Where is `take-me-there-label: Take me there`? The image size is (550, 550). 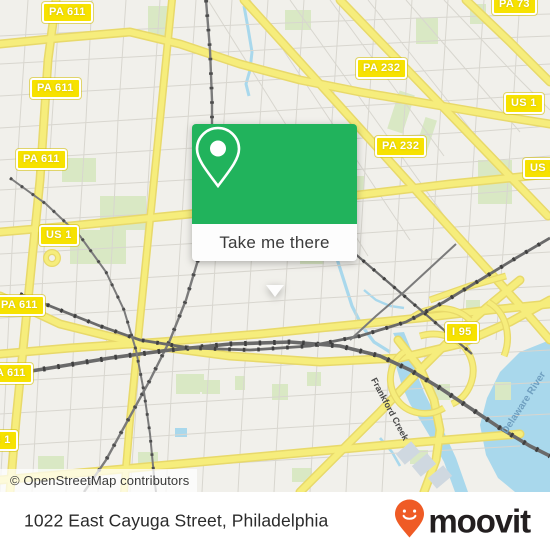 take-me-there-label: Take me there is located at coordinates (274, 242).